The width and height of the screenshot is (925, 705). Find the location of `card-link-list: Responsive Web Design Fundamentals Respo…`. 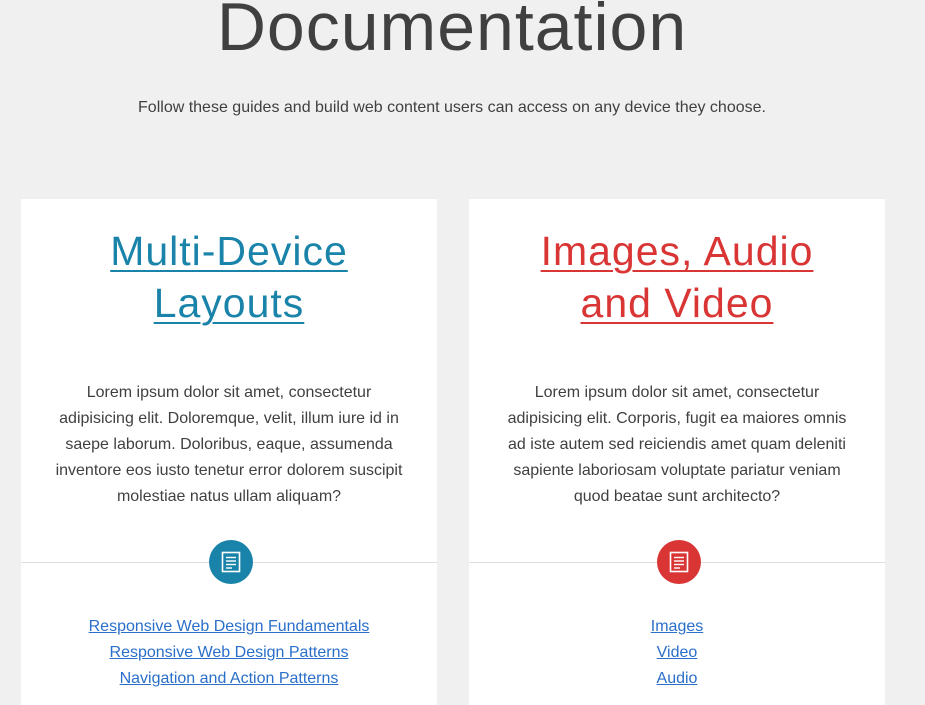

card-link-list: Responsive Web Design Fundamentals Respo… is located at coordinates (229, 653).